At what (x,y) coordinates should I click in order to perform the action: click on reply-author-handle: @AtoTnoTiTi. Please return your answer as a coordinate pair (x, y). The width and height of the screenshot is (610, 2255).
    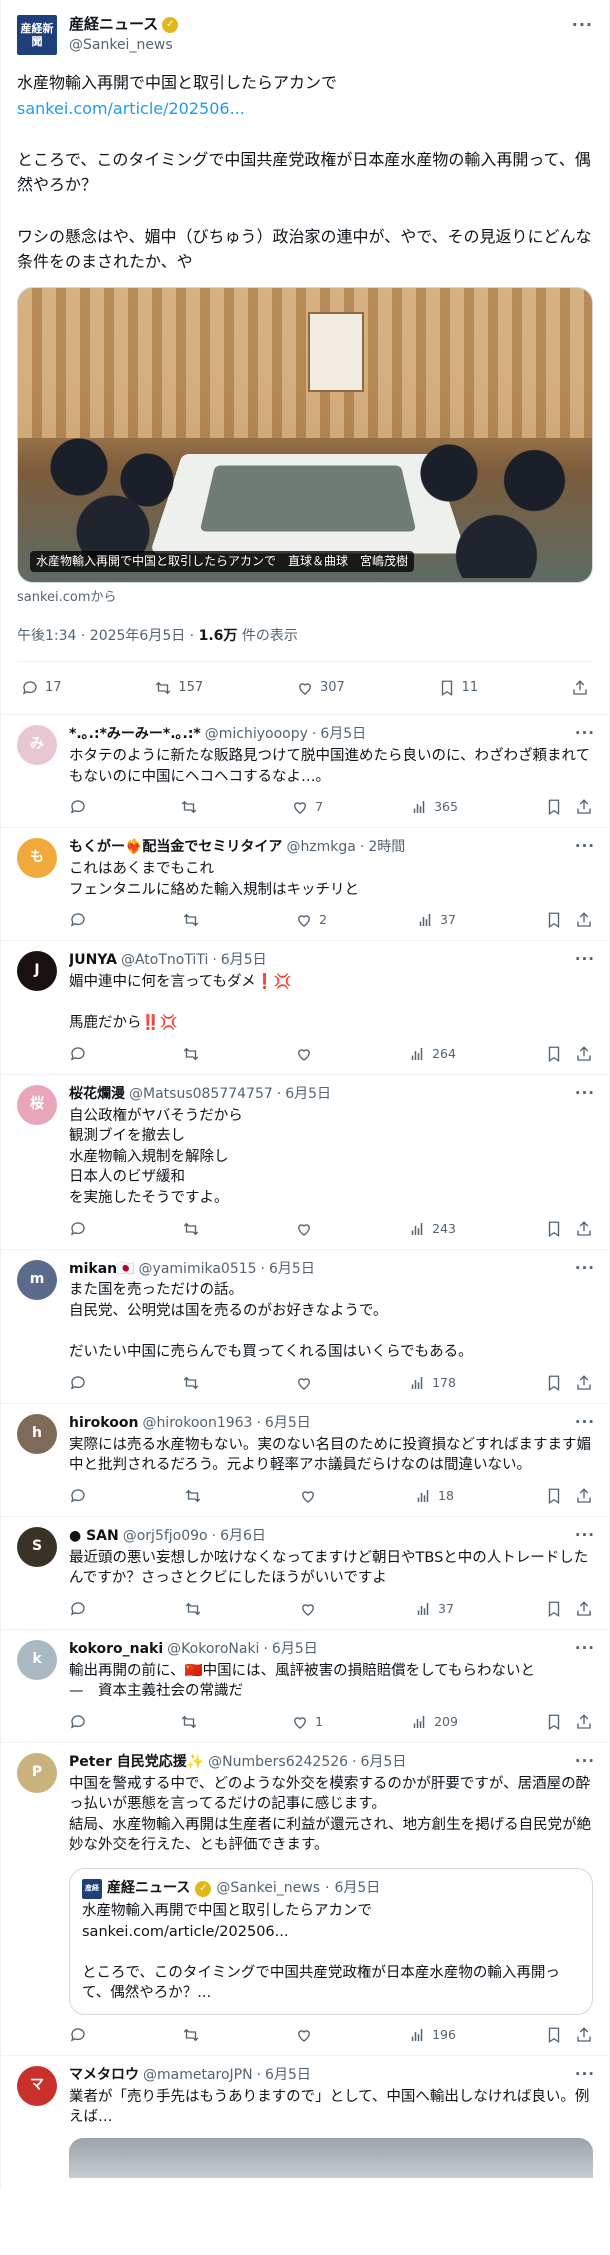
    Looking at the image, I should click on (164, 961).